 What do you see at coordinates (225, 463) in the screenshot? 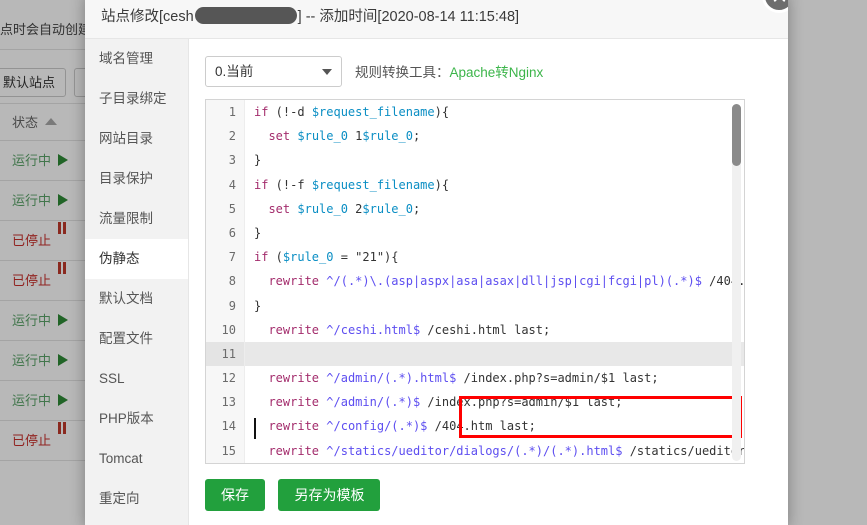
I see `line-number` at bounding box center [225, 463].